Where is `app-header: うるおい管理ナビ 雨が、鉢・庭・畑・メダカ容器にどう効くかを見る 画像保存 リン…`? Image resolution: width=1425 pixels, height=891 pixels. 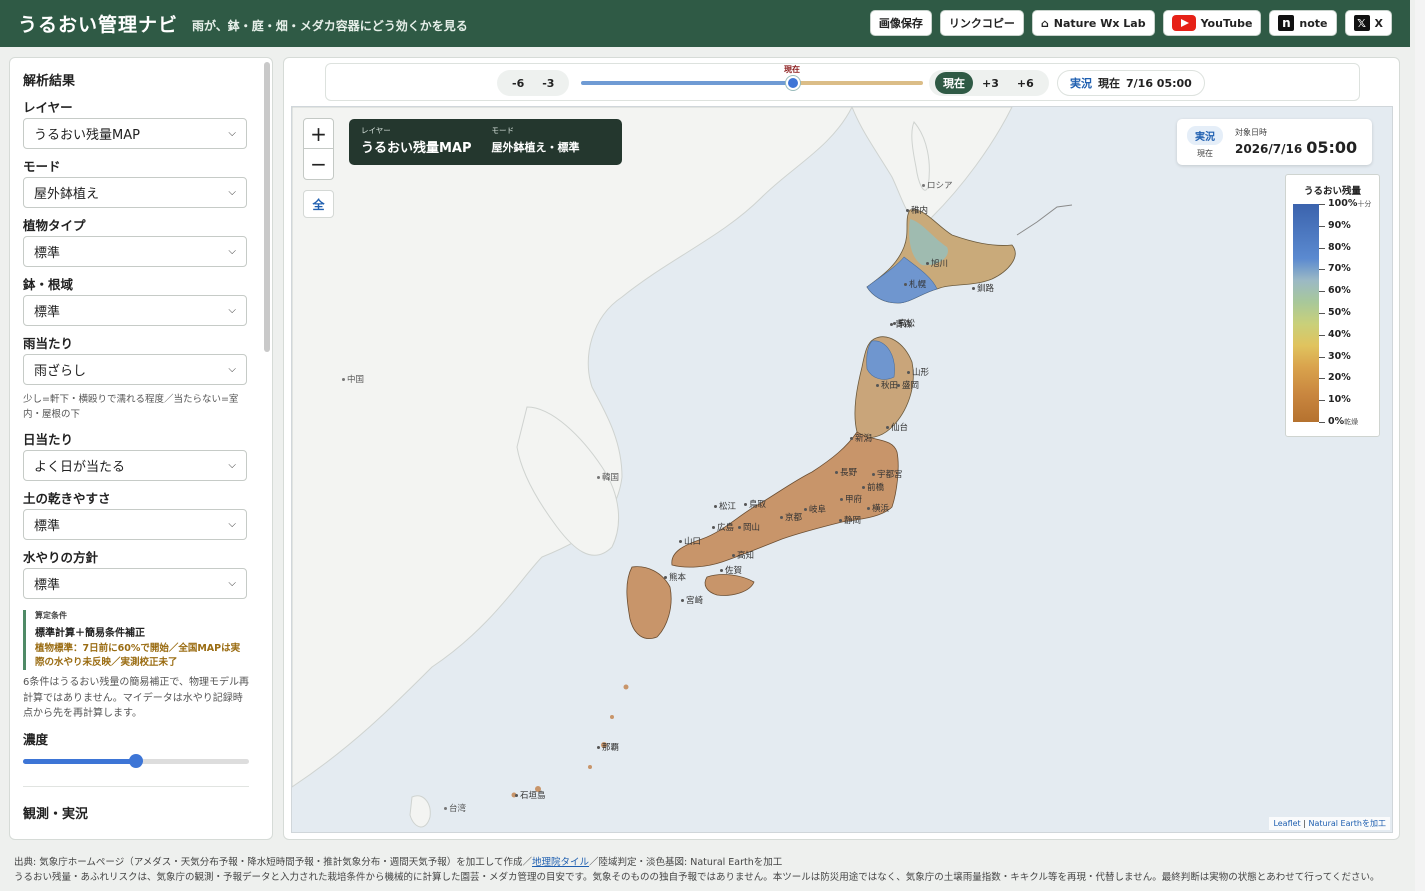
app-header: うるおい管理ナビ 雨が、鉢・庭・畑・メダカ容器にどう効くかを見る 画像保存 リン… is located at coordinates (705, 23).